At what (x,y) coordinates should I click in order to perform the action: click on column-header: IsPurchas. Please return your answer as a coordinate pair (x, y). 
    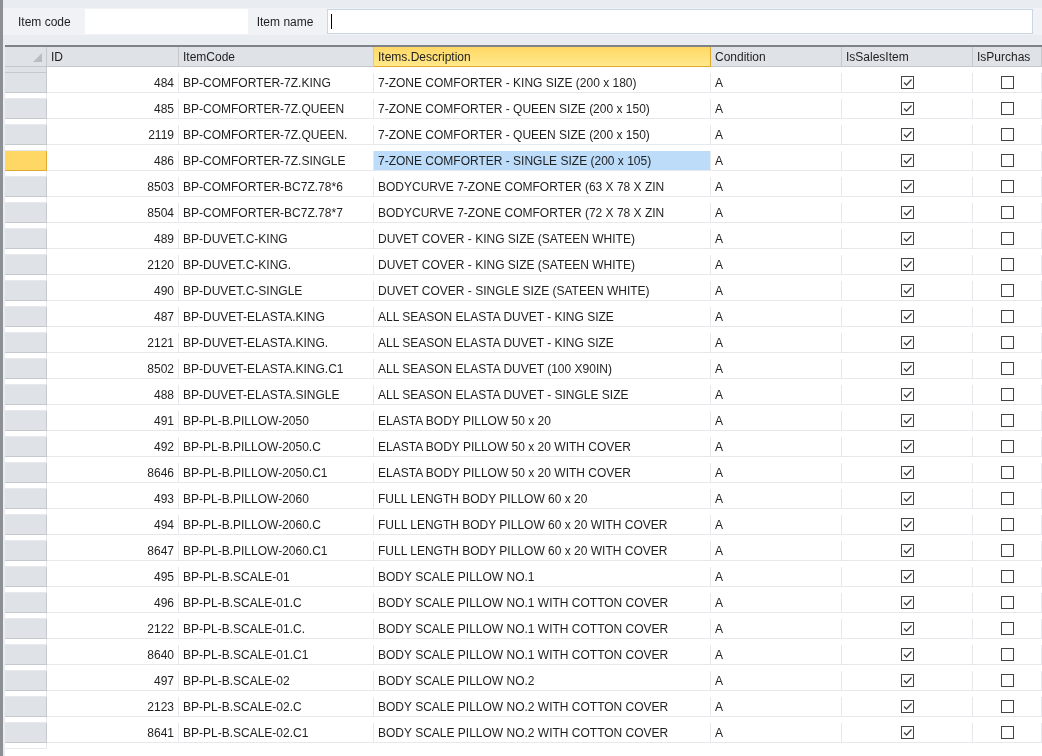
    Looking at the image, I should click on (1007, 57).